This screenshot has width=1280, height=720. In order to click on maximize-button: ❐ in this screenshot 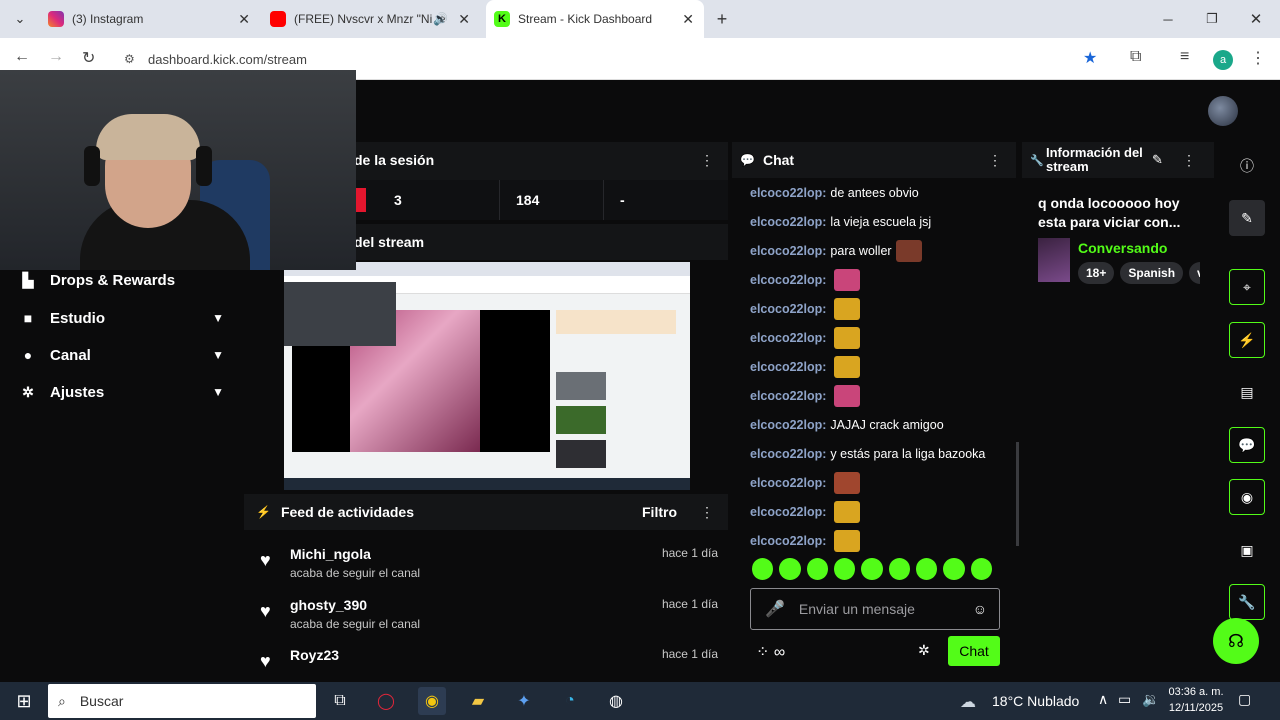, I will do `click(1212, 19)`.